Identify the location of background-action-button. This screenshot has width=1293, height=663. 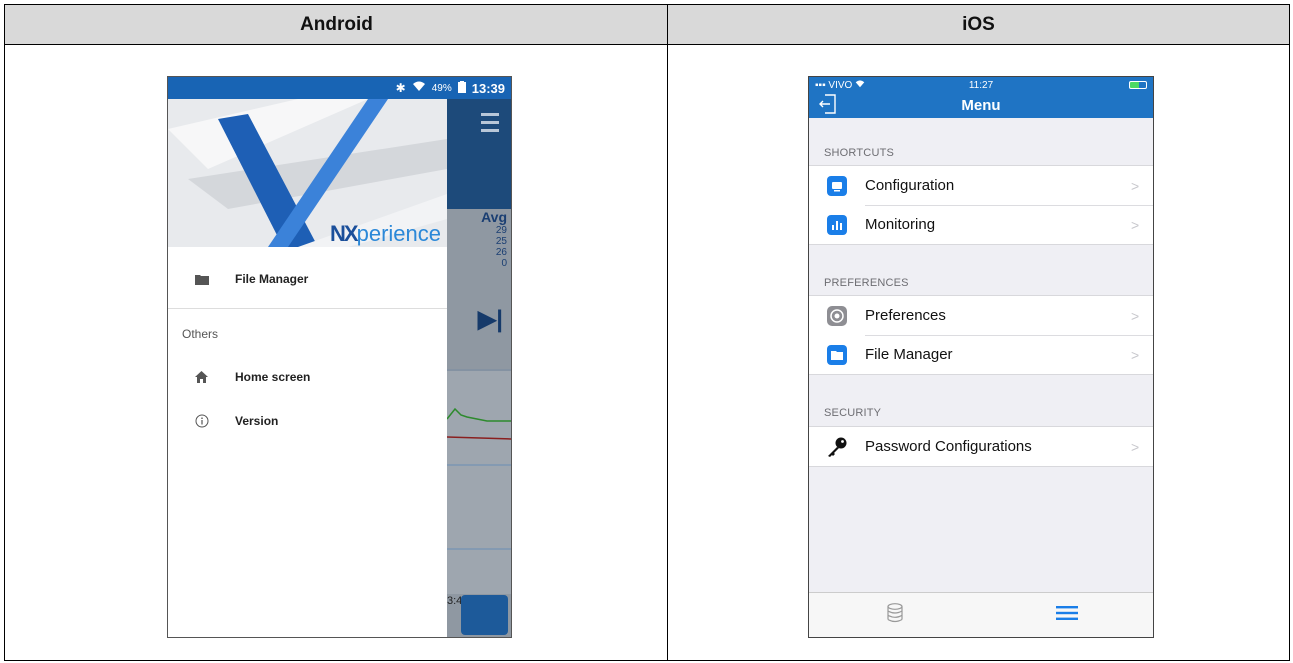
(484, 615).